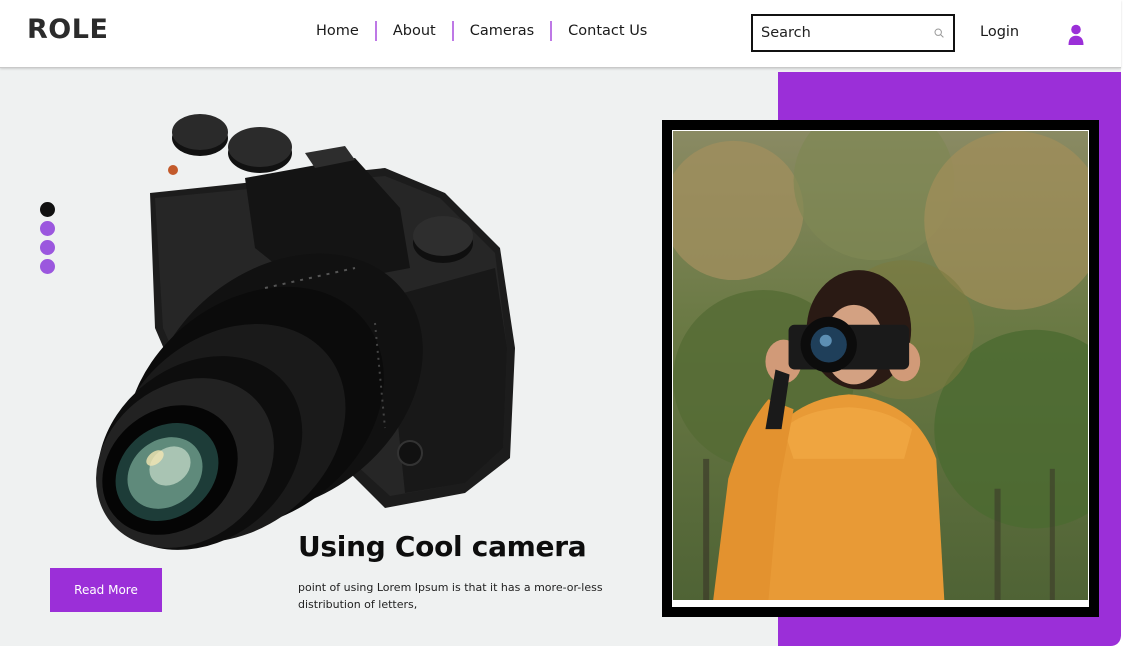 This screenshot has width=1129, height=657. Describe the element at coordinates (999, 32) in the screenshot. I see `login-link: Login` at that location.